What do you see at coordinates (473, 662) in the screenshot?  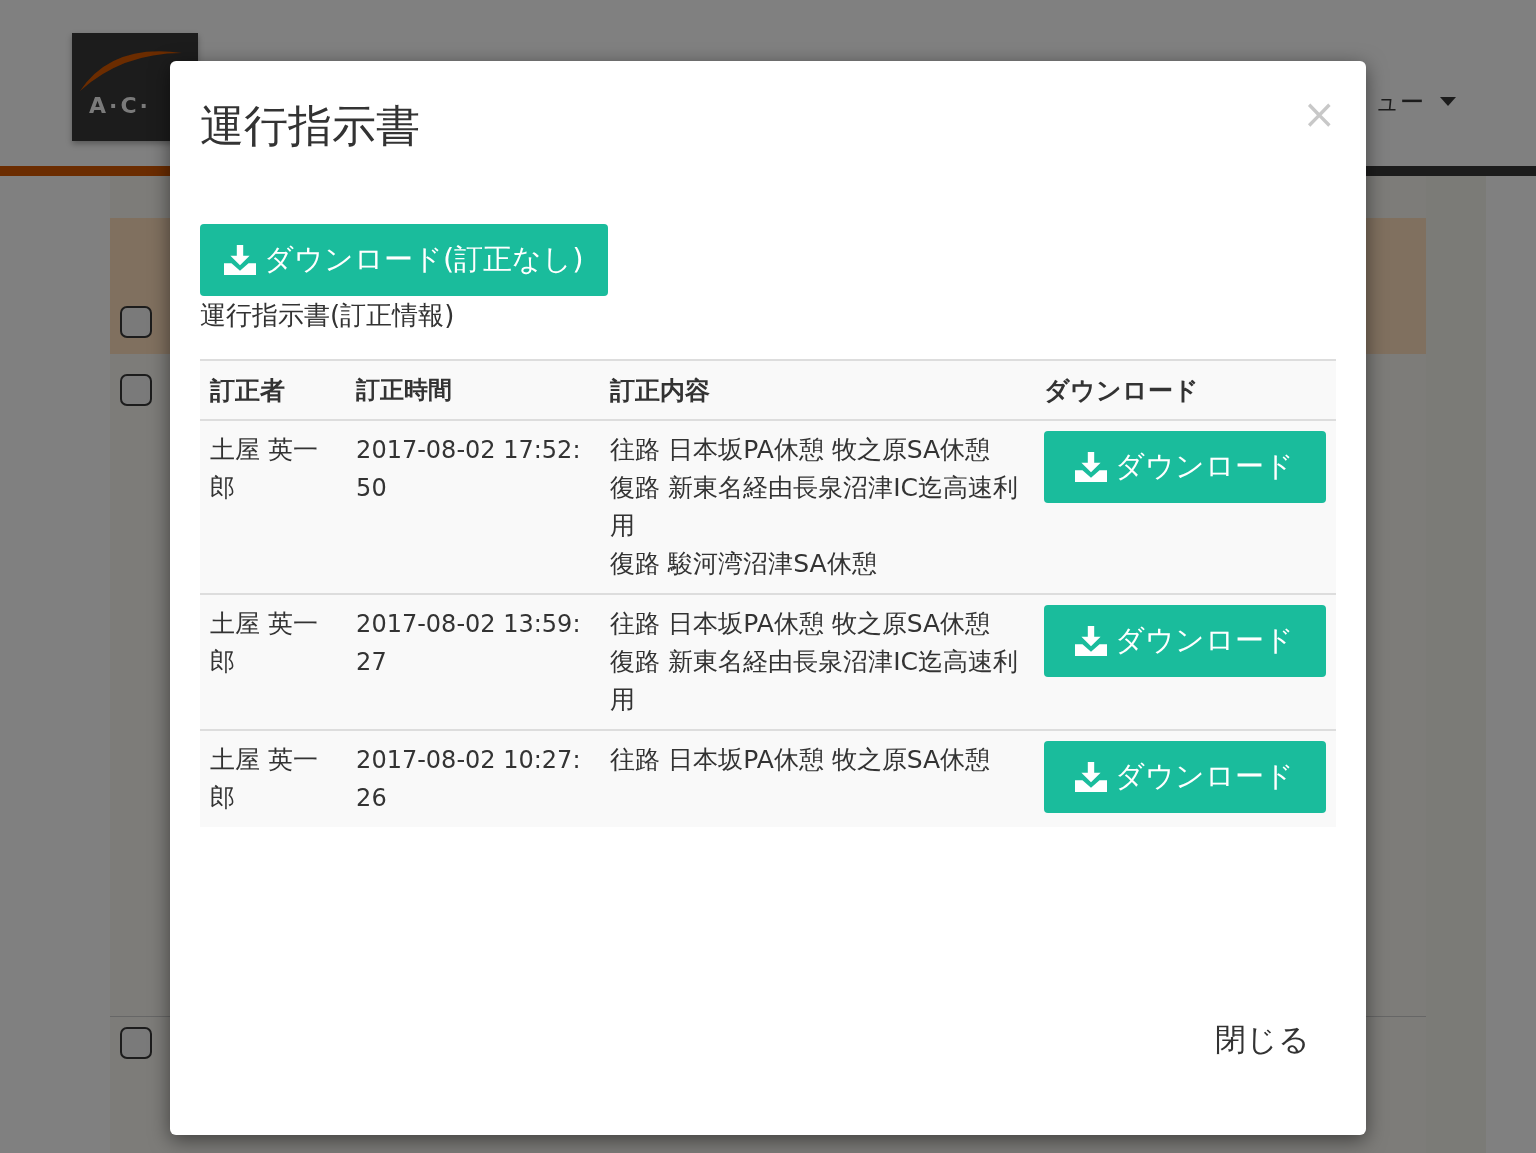 I see `table-cell: 2017-08-02 13:59:27` at bounding box center [473, 662].